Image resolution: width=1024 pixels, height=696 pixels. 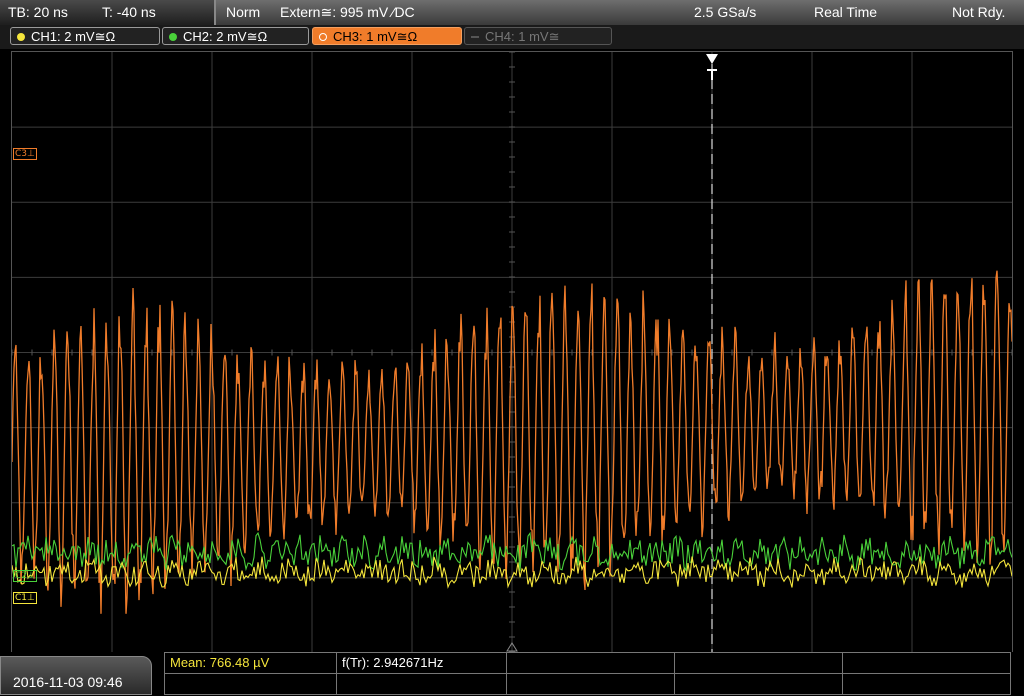 I want to click on timebase-readout: TB: 20 ns, so click(x=38, y=12).